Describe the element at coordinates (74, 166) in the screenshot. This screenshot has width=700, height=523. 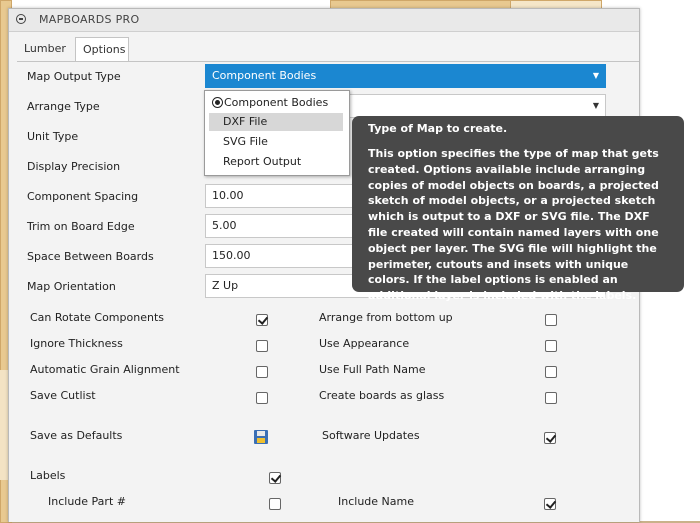
I see `display-precision-label: Display Precision` at that location.